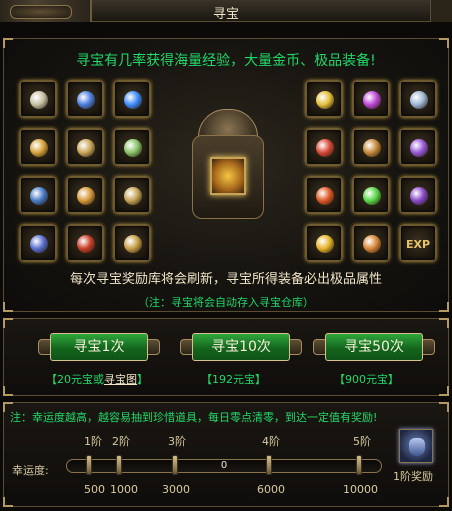 The height and width of the screenshot is (511, 452). I want to click on ornate-ring-icon, so click(86, 148).